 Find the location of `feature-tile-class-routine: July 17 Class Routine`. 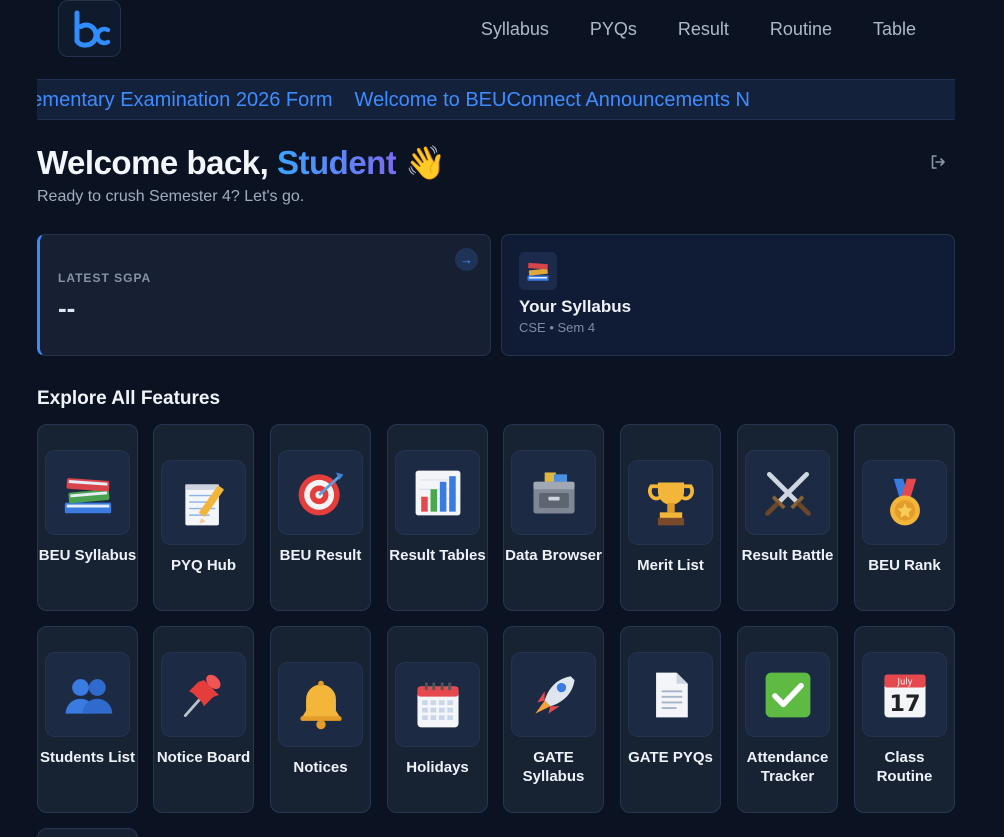

feature-tile-class-routine: July 17 Class Routine is located at coordinates (904, 719).